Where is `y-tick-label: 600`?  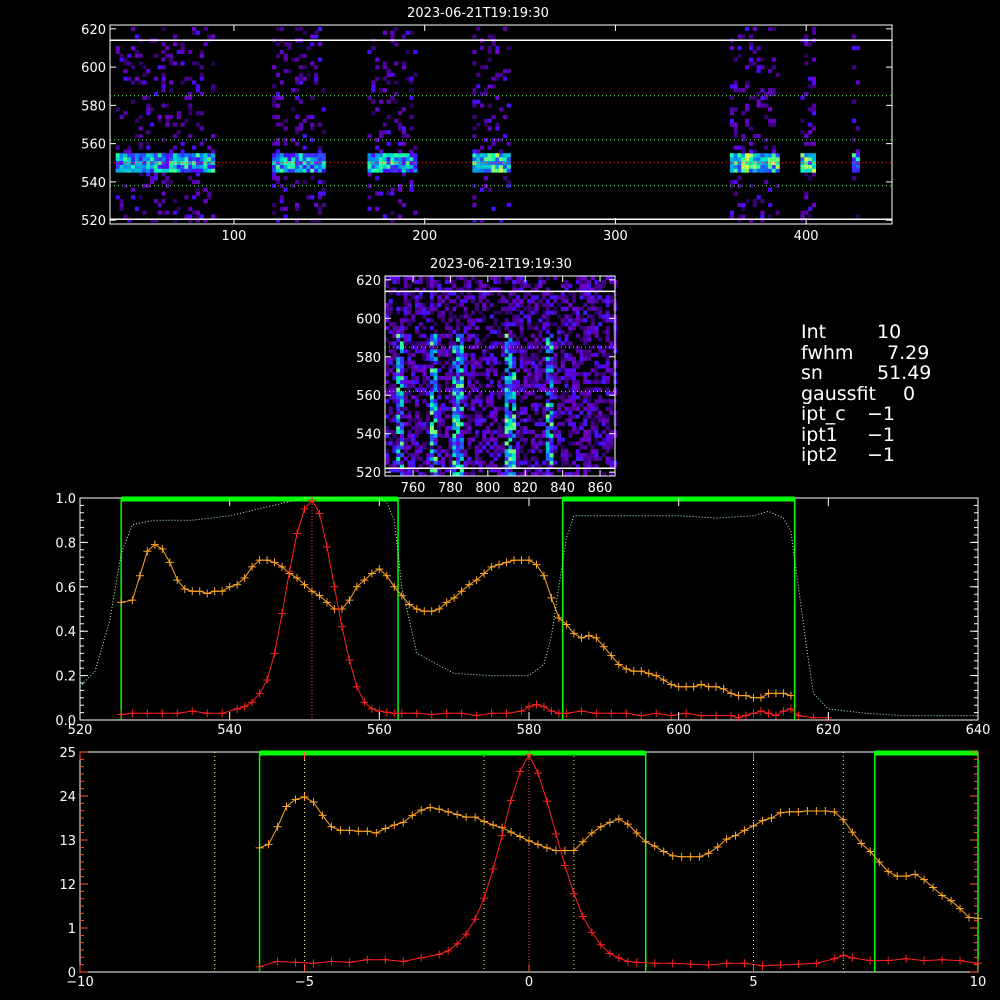 y-tick-label: 600 is located at coordinates (368, 319).